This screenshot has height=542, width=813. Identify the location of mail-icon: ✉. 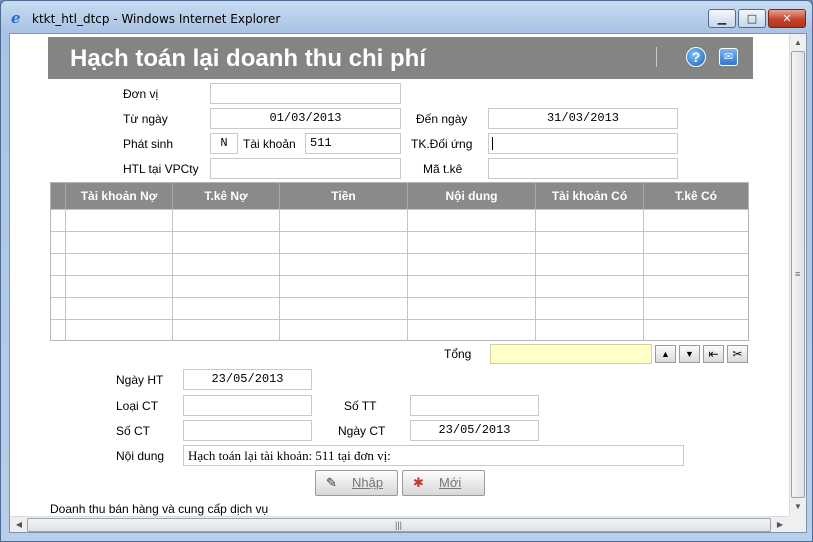
(728, 57).